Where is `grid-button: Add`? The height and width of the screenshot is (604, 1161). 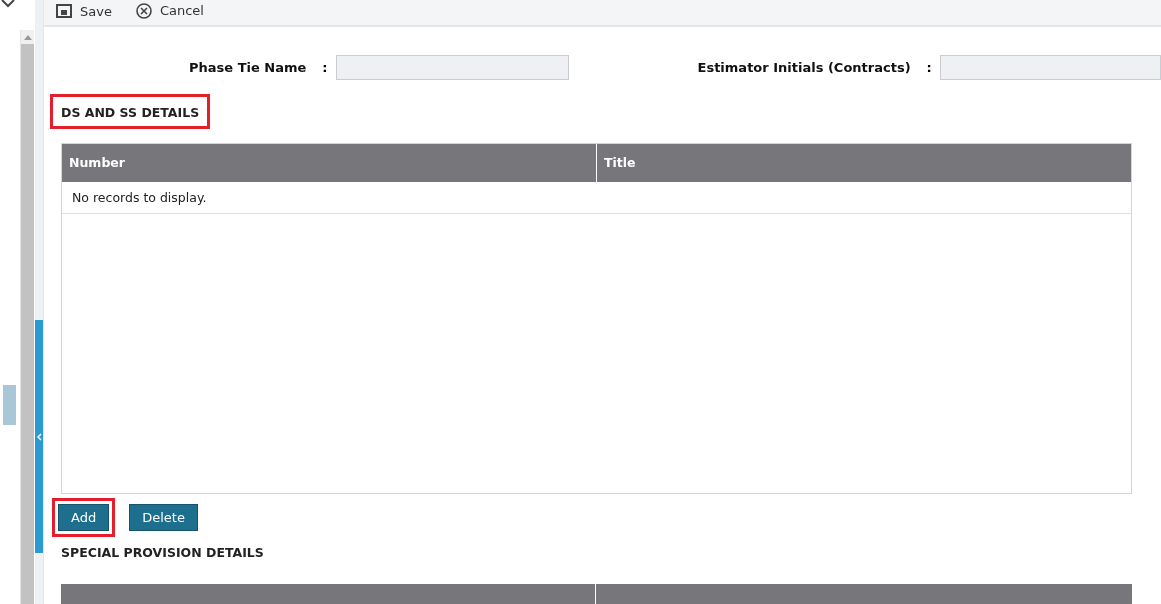
grid-button: Add is located at coordinates (84, 518).